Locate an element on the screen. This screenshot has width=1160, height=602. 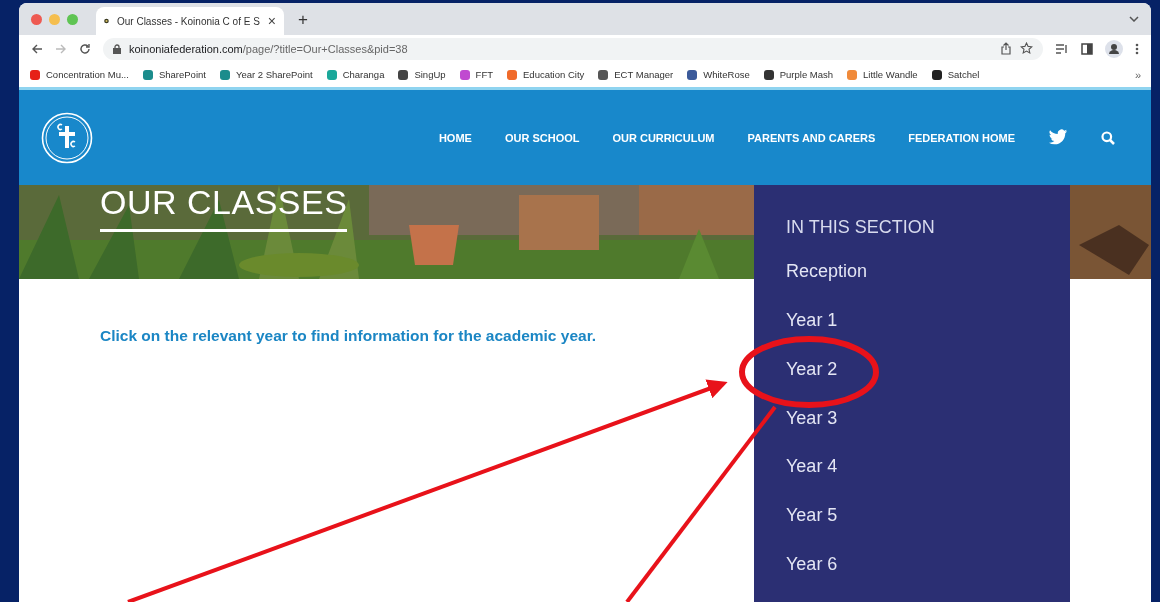
section-link: Year 5 is located at coordinates (928, 529).